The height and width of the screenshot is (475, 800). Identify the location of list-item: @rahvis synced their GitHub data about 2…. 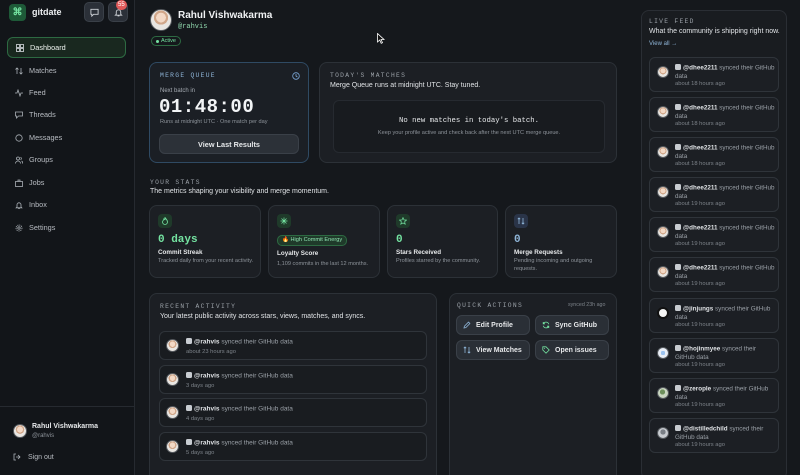
(293, 345).